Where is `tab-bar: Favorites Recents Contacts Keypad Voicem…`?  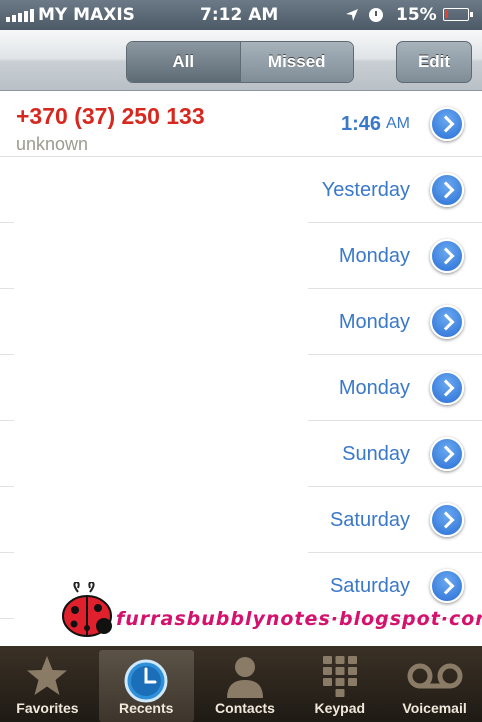 tab-bar: Favorites Recents Contacts Keypad Voicem… is located at coordinates (241, 684).